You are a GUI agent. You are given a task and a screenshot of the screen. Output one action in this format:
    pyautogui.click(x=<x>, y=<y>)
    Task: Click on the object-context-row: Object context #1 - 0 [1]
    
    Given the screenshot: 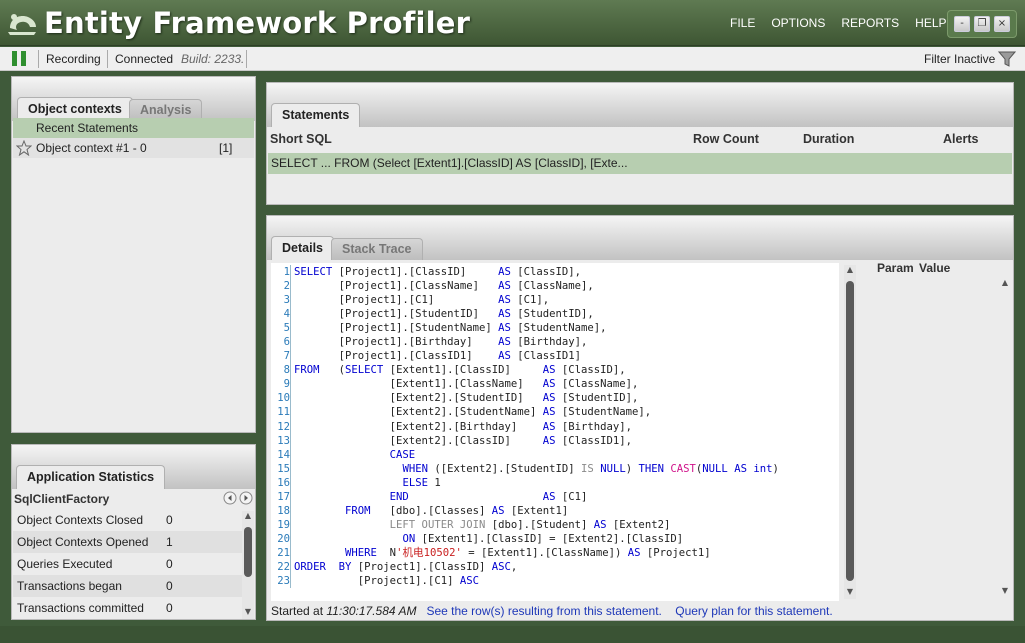 What is the action you would take?
    pyautogui.click(x=133, y=148)
    